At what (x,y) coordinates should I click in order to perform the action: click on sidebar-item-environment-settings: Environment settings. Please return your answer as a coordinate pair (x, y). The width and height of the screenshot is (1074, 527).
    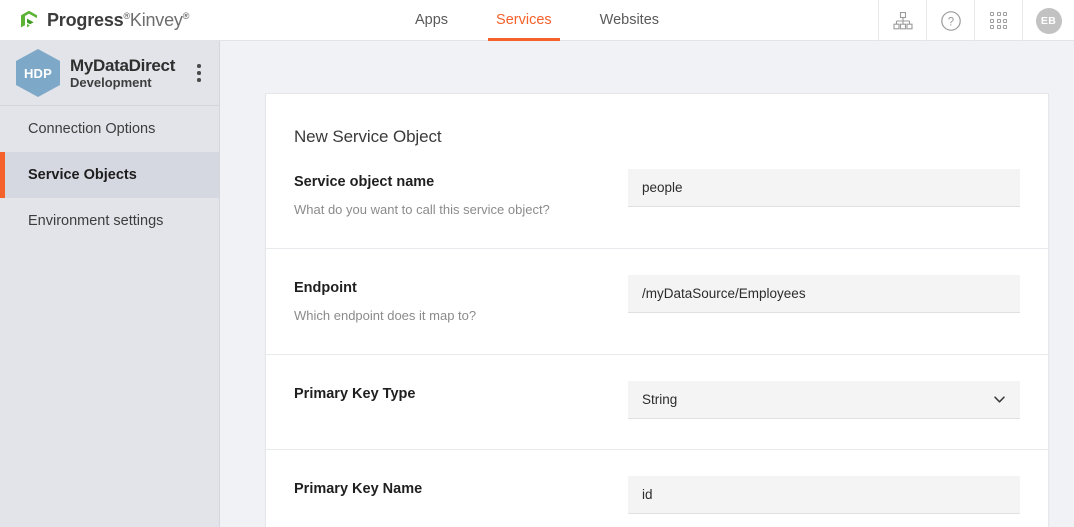
    Looking at the image, I should click on (109, 221).